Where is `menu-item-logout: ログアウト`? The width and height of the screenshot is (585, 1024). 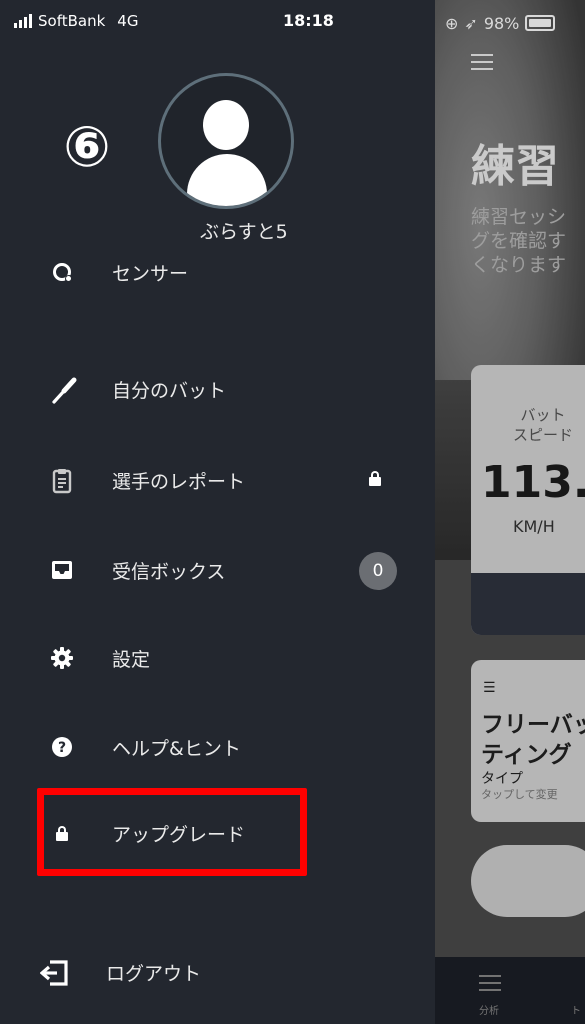
menu-item-logout: ログアウト is located at coordinates (217, 972).